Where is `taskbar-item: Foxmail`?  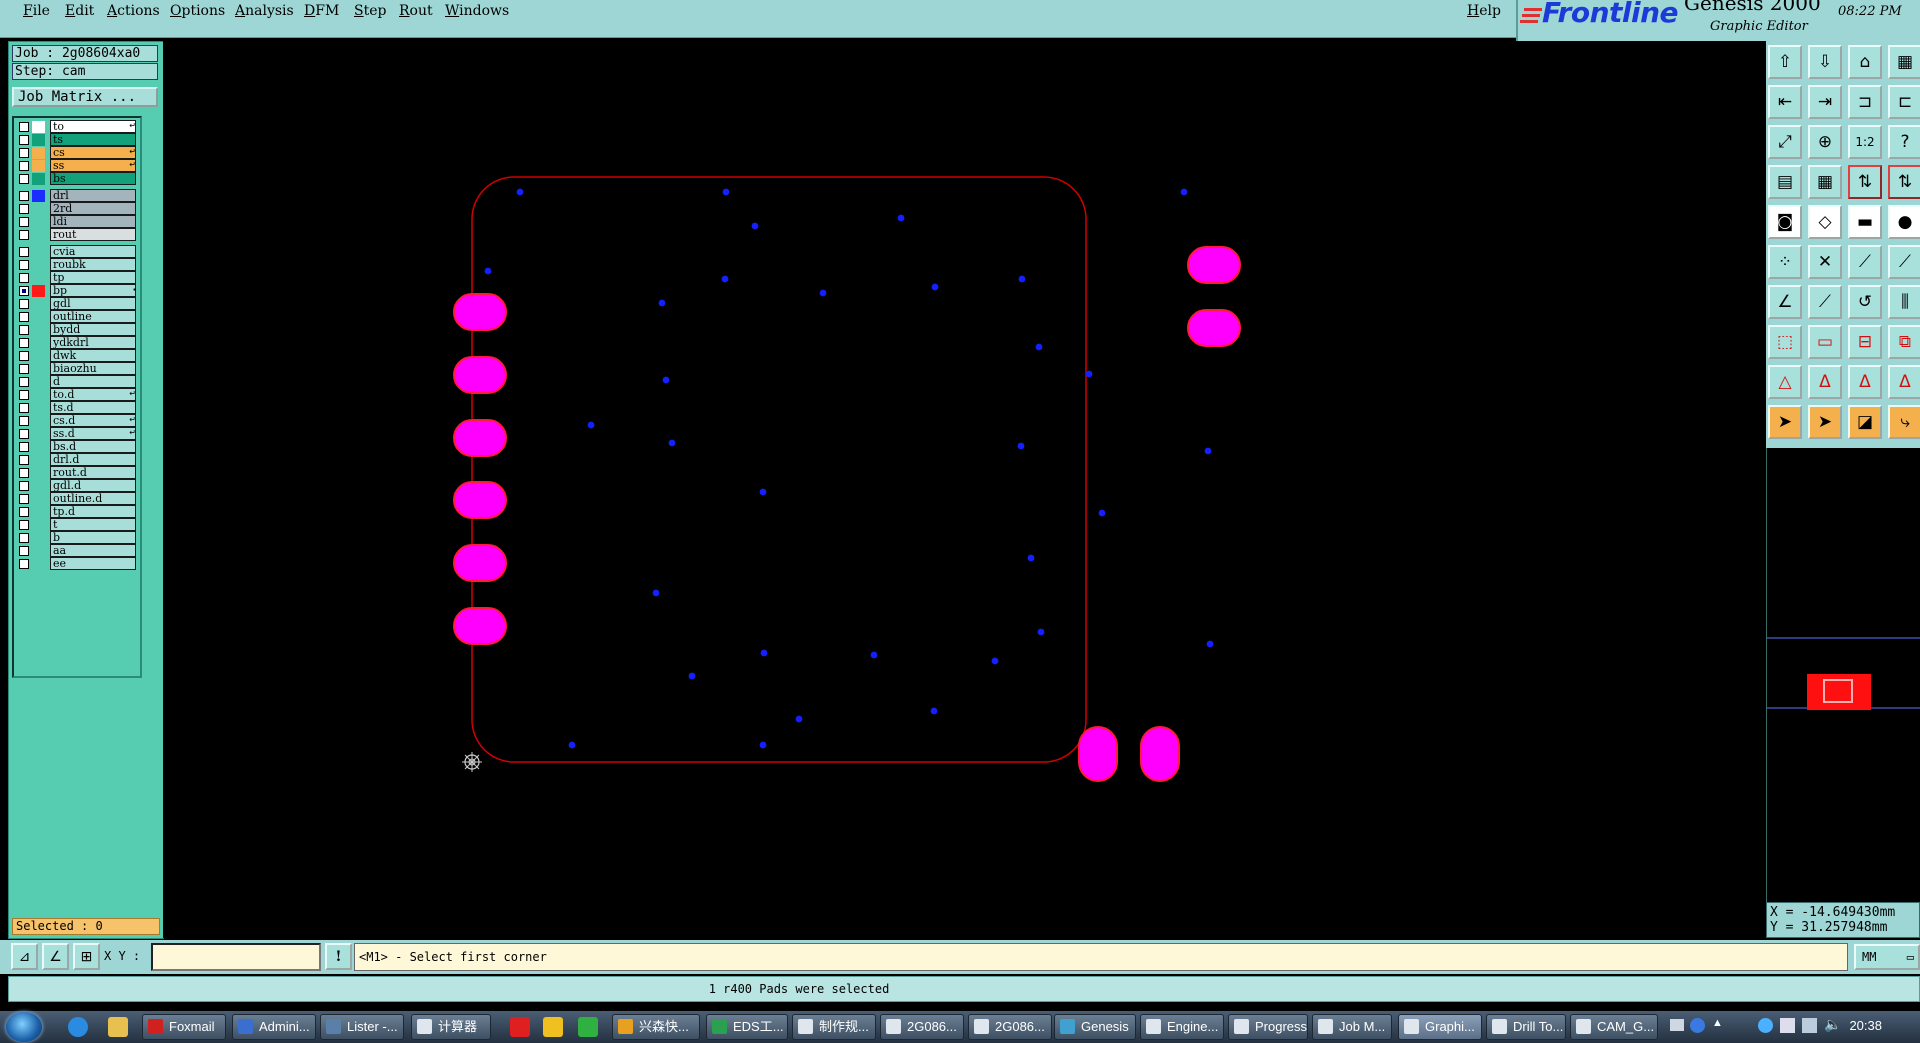
taskbar-item: Foxmail is located at coordinates (184, 1027).